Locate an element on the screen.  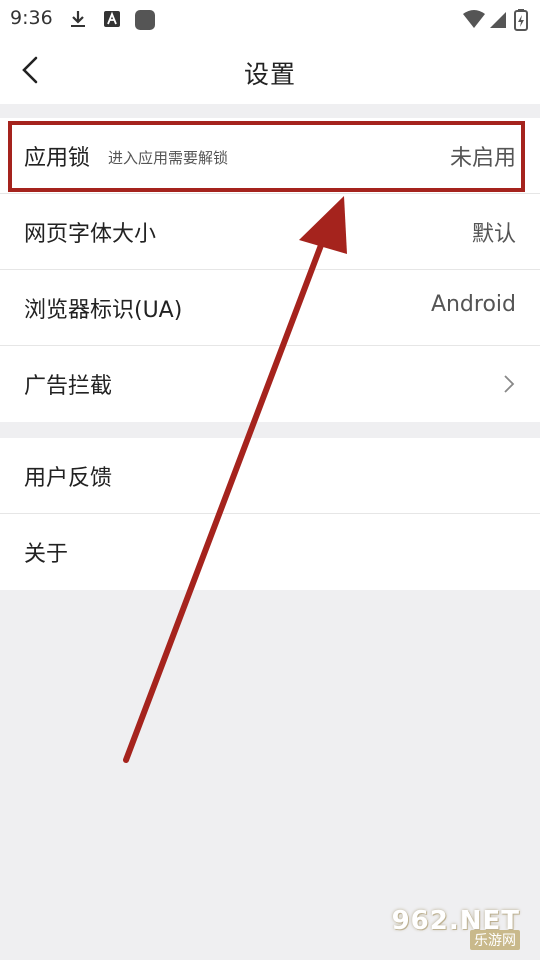
setting-row-user-agent: 浏览器标识(UA) Android is located at coordinates (270, 308).